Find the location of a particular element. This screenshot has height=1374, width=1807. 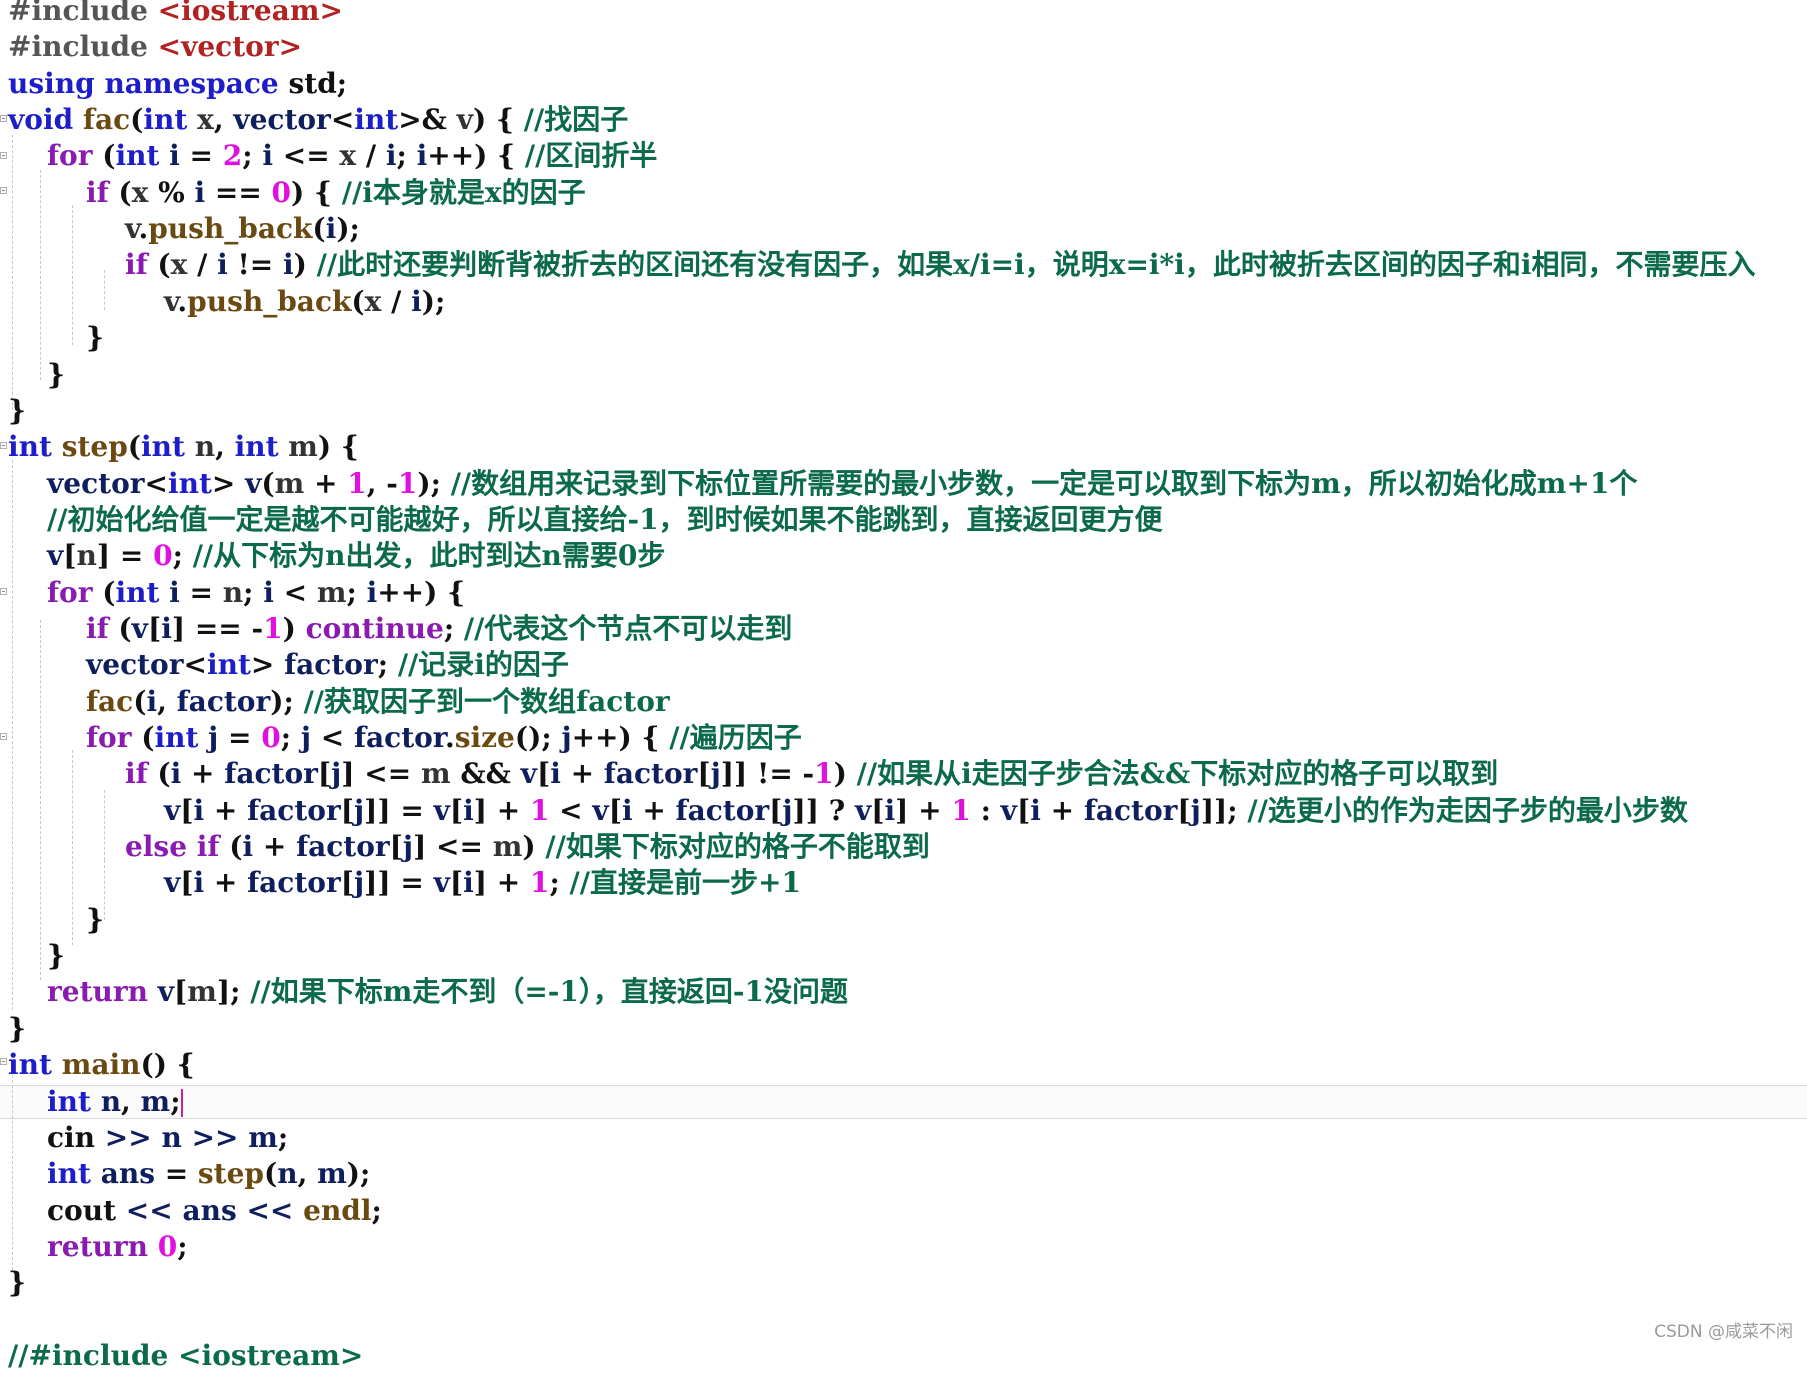

code-token: void is located at coordinates (41, 120).